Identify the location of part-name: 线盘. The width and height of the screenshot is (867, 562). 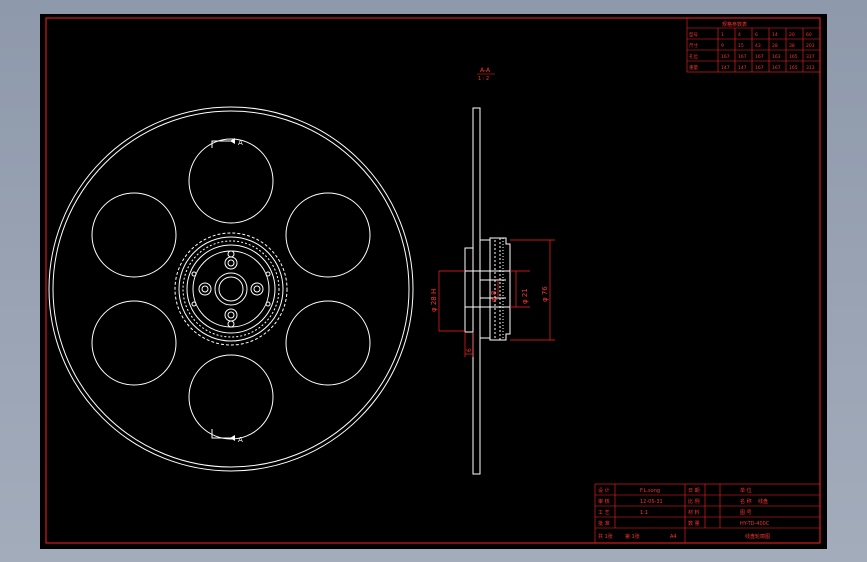
(763, 501).